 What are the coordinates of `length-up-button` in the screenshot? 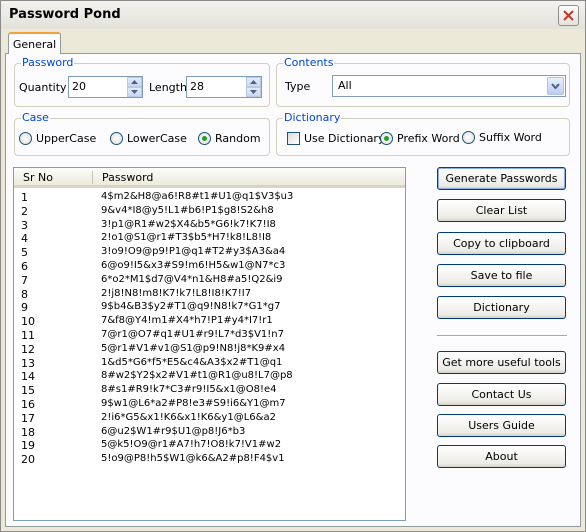 It's located at (253, 82).